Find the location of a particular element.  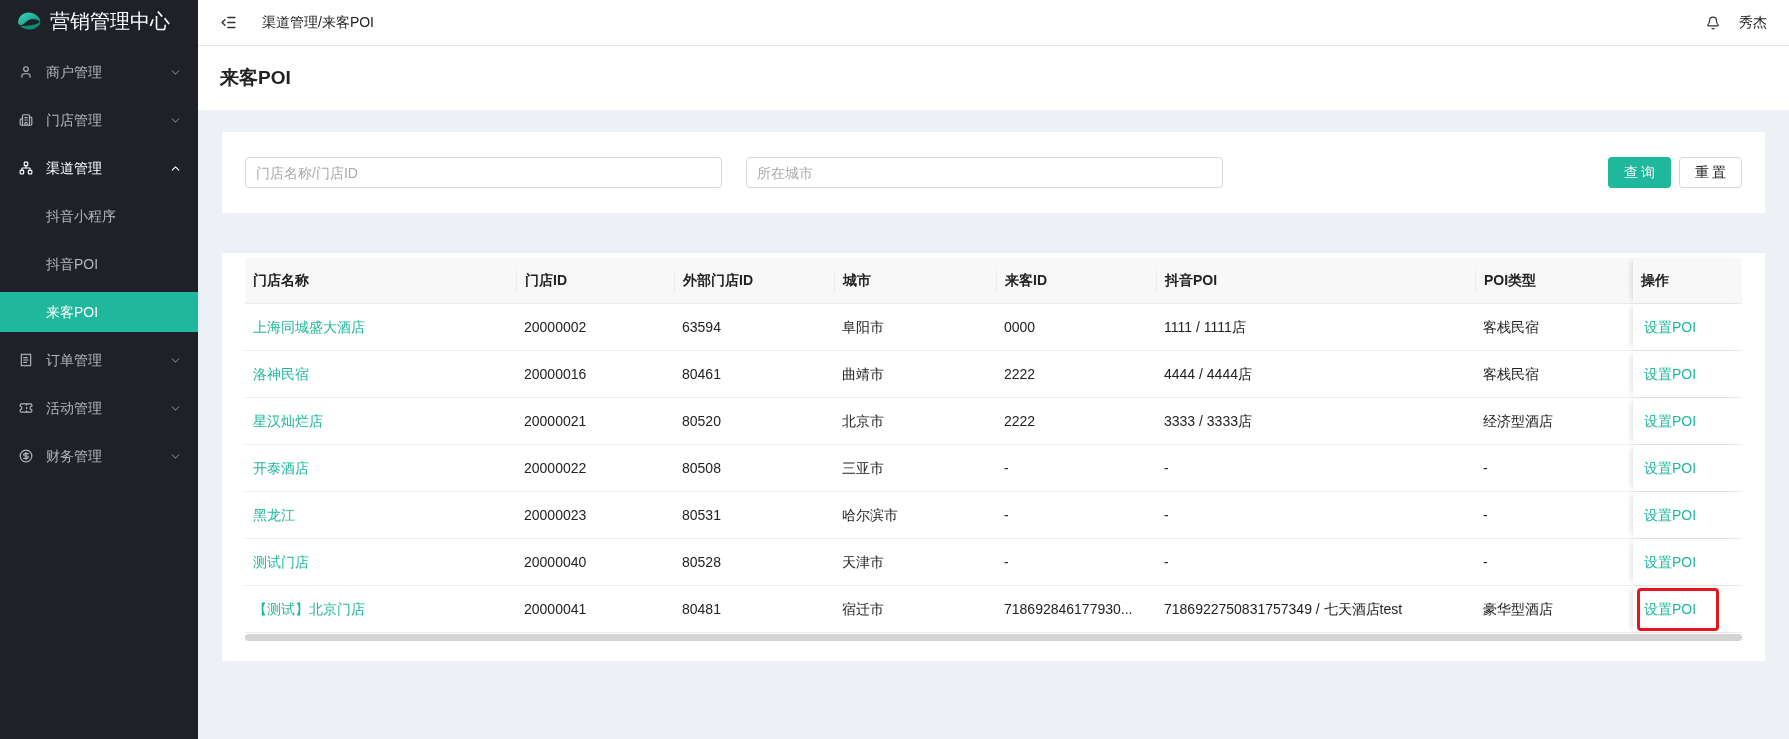

table-cell-text: 80481 is located at coordinates (701, 609).